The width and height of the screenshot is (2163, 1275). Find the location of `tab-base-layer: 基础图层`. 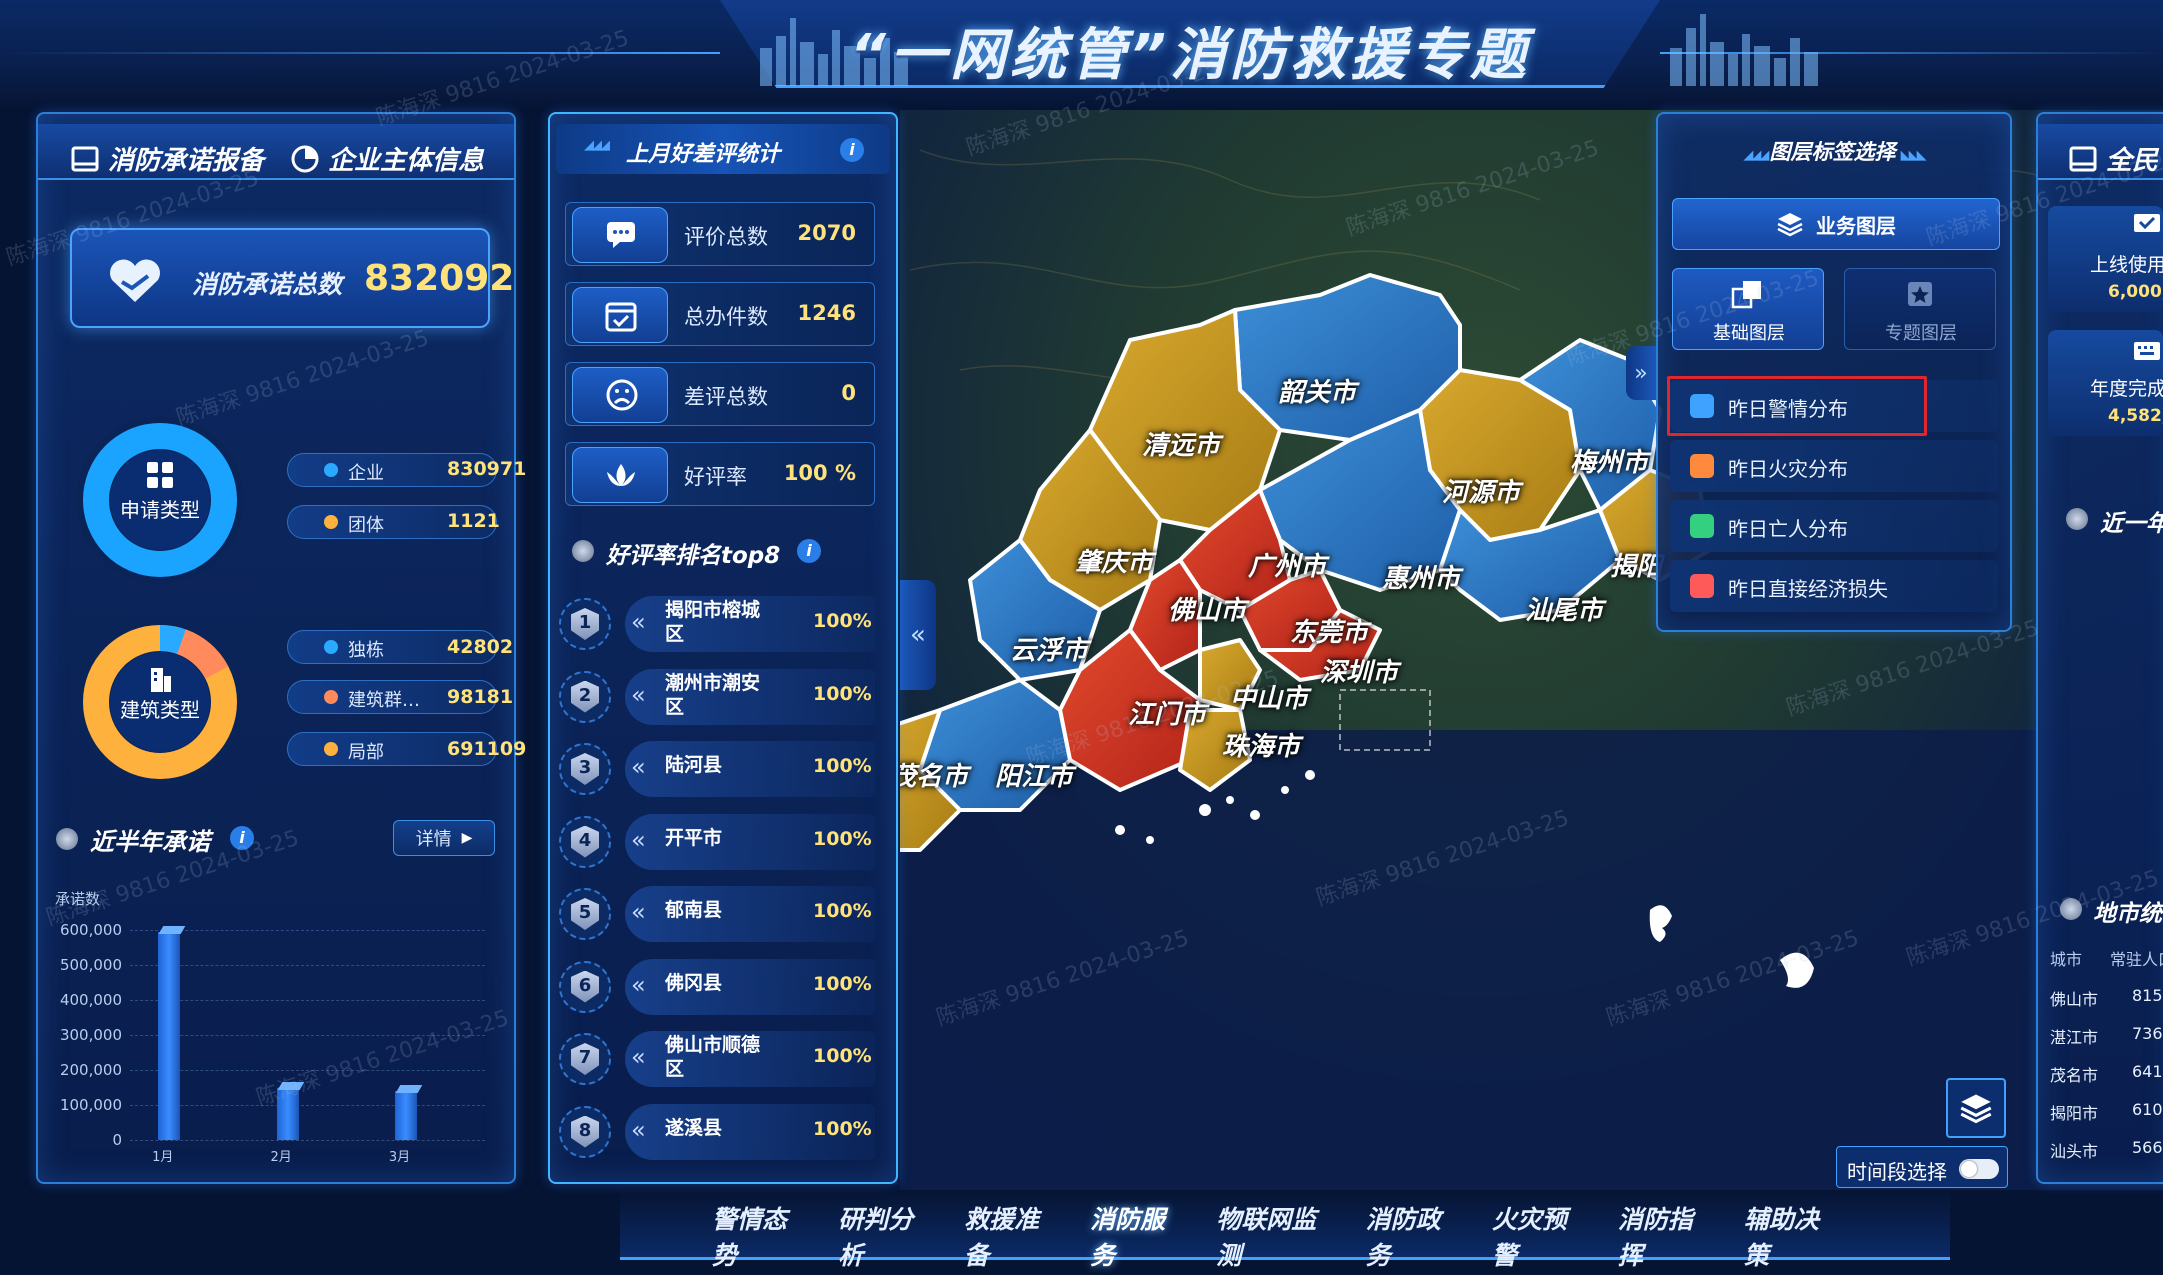

tab-base-layer: 基础图层 is located at coordinates (1748, 309).